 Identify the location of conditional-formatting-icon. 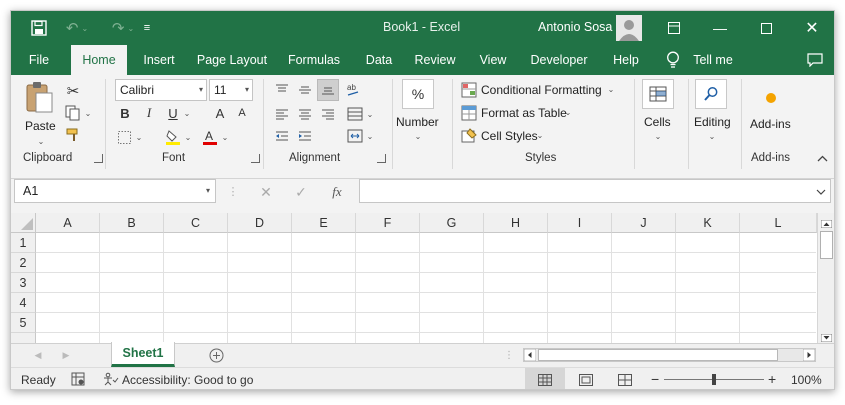
(469, 90).